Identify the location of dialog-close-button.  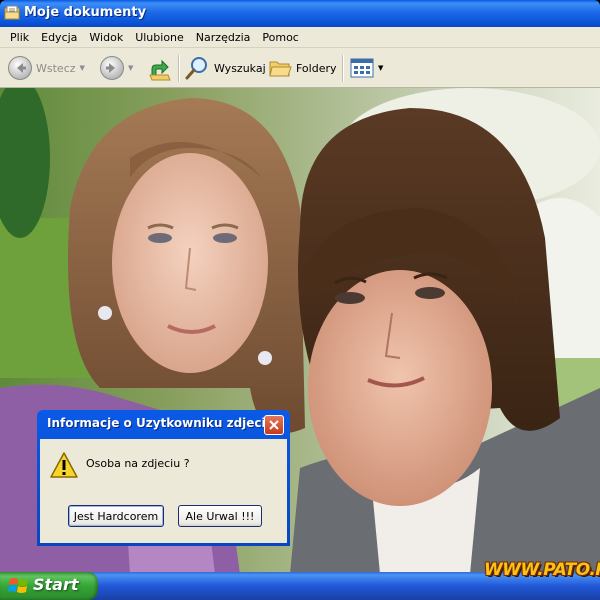
(274, 425).